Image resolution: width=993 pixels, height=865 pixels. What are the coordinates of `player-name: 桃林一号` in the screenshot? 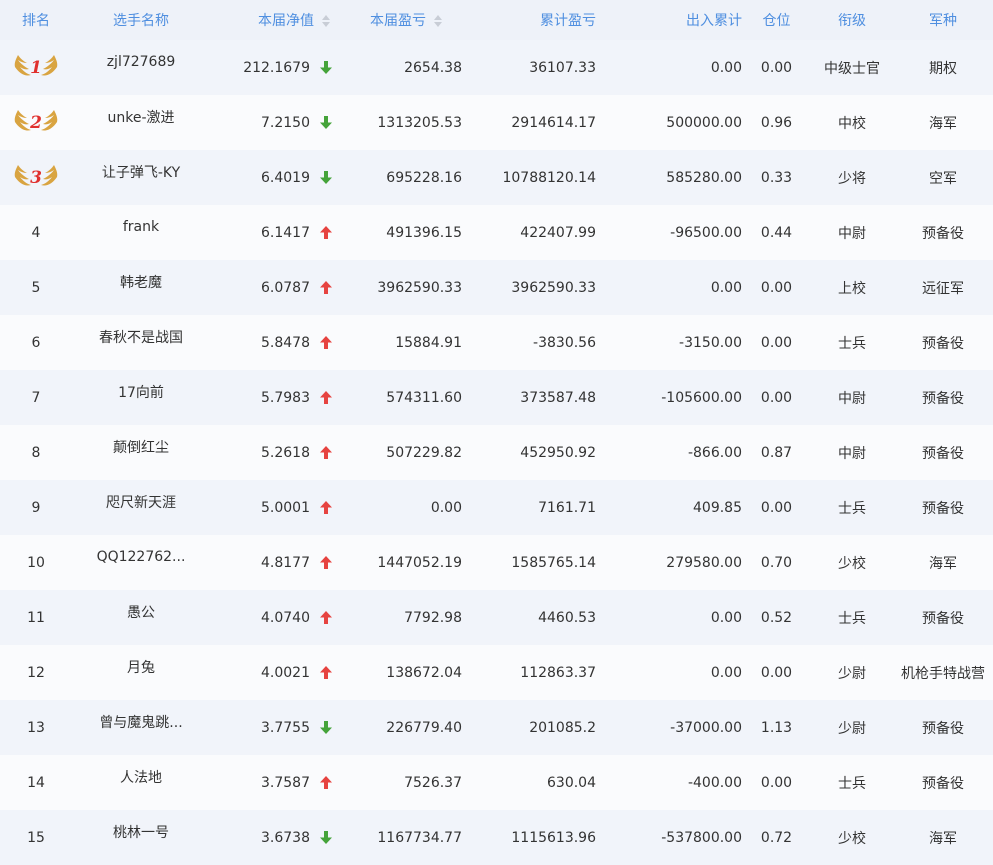 It's located at (141, 833).